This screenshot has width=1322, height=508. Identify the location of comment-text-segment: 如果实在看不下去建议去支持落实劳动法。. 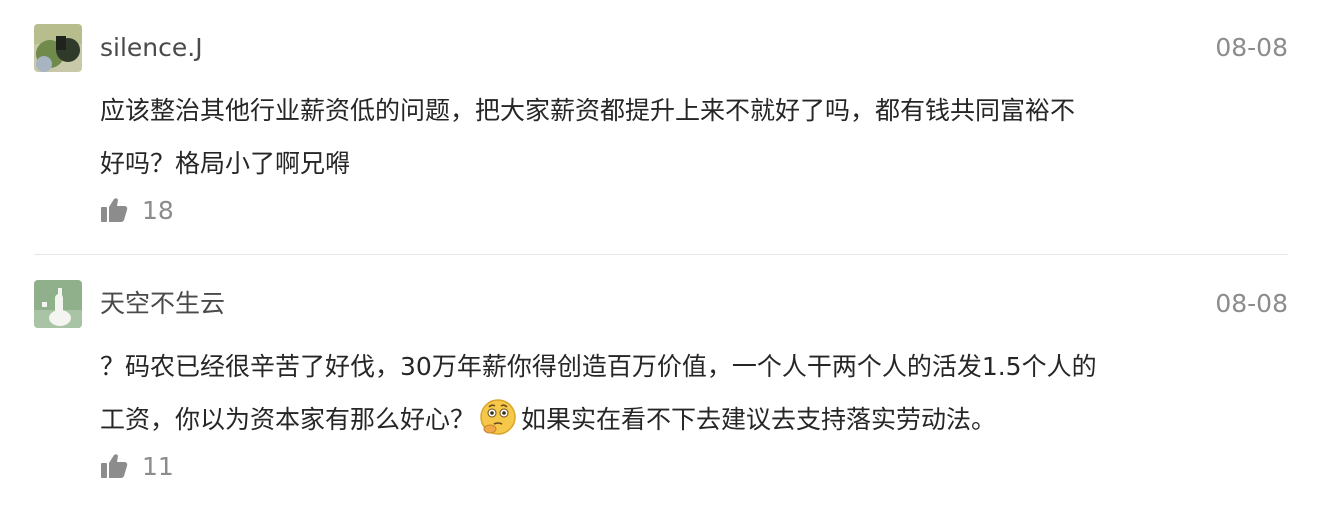
(759, 419).